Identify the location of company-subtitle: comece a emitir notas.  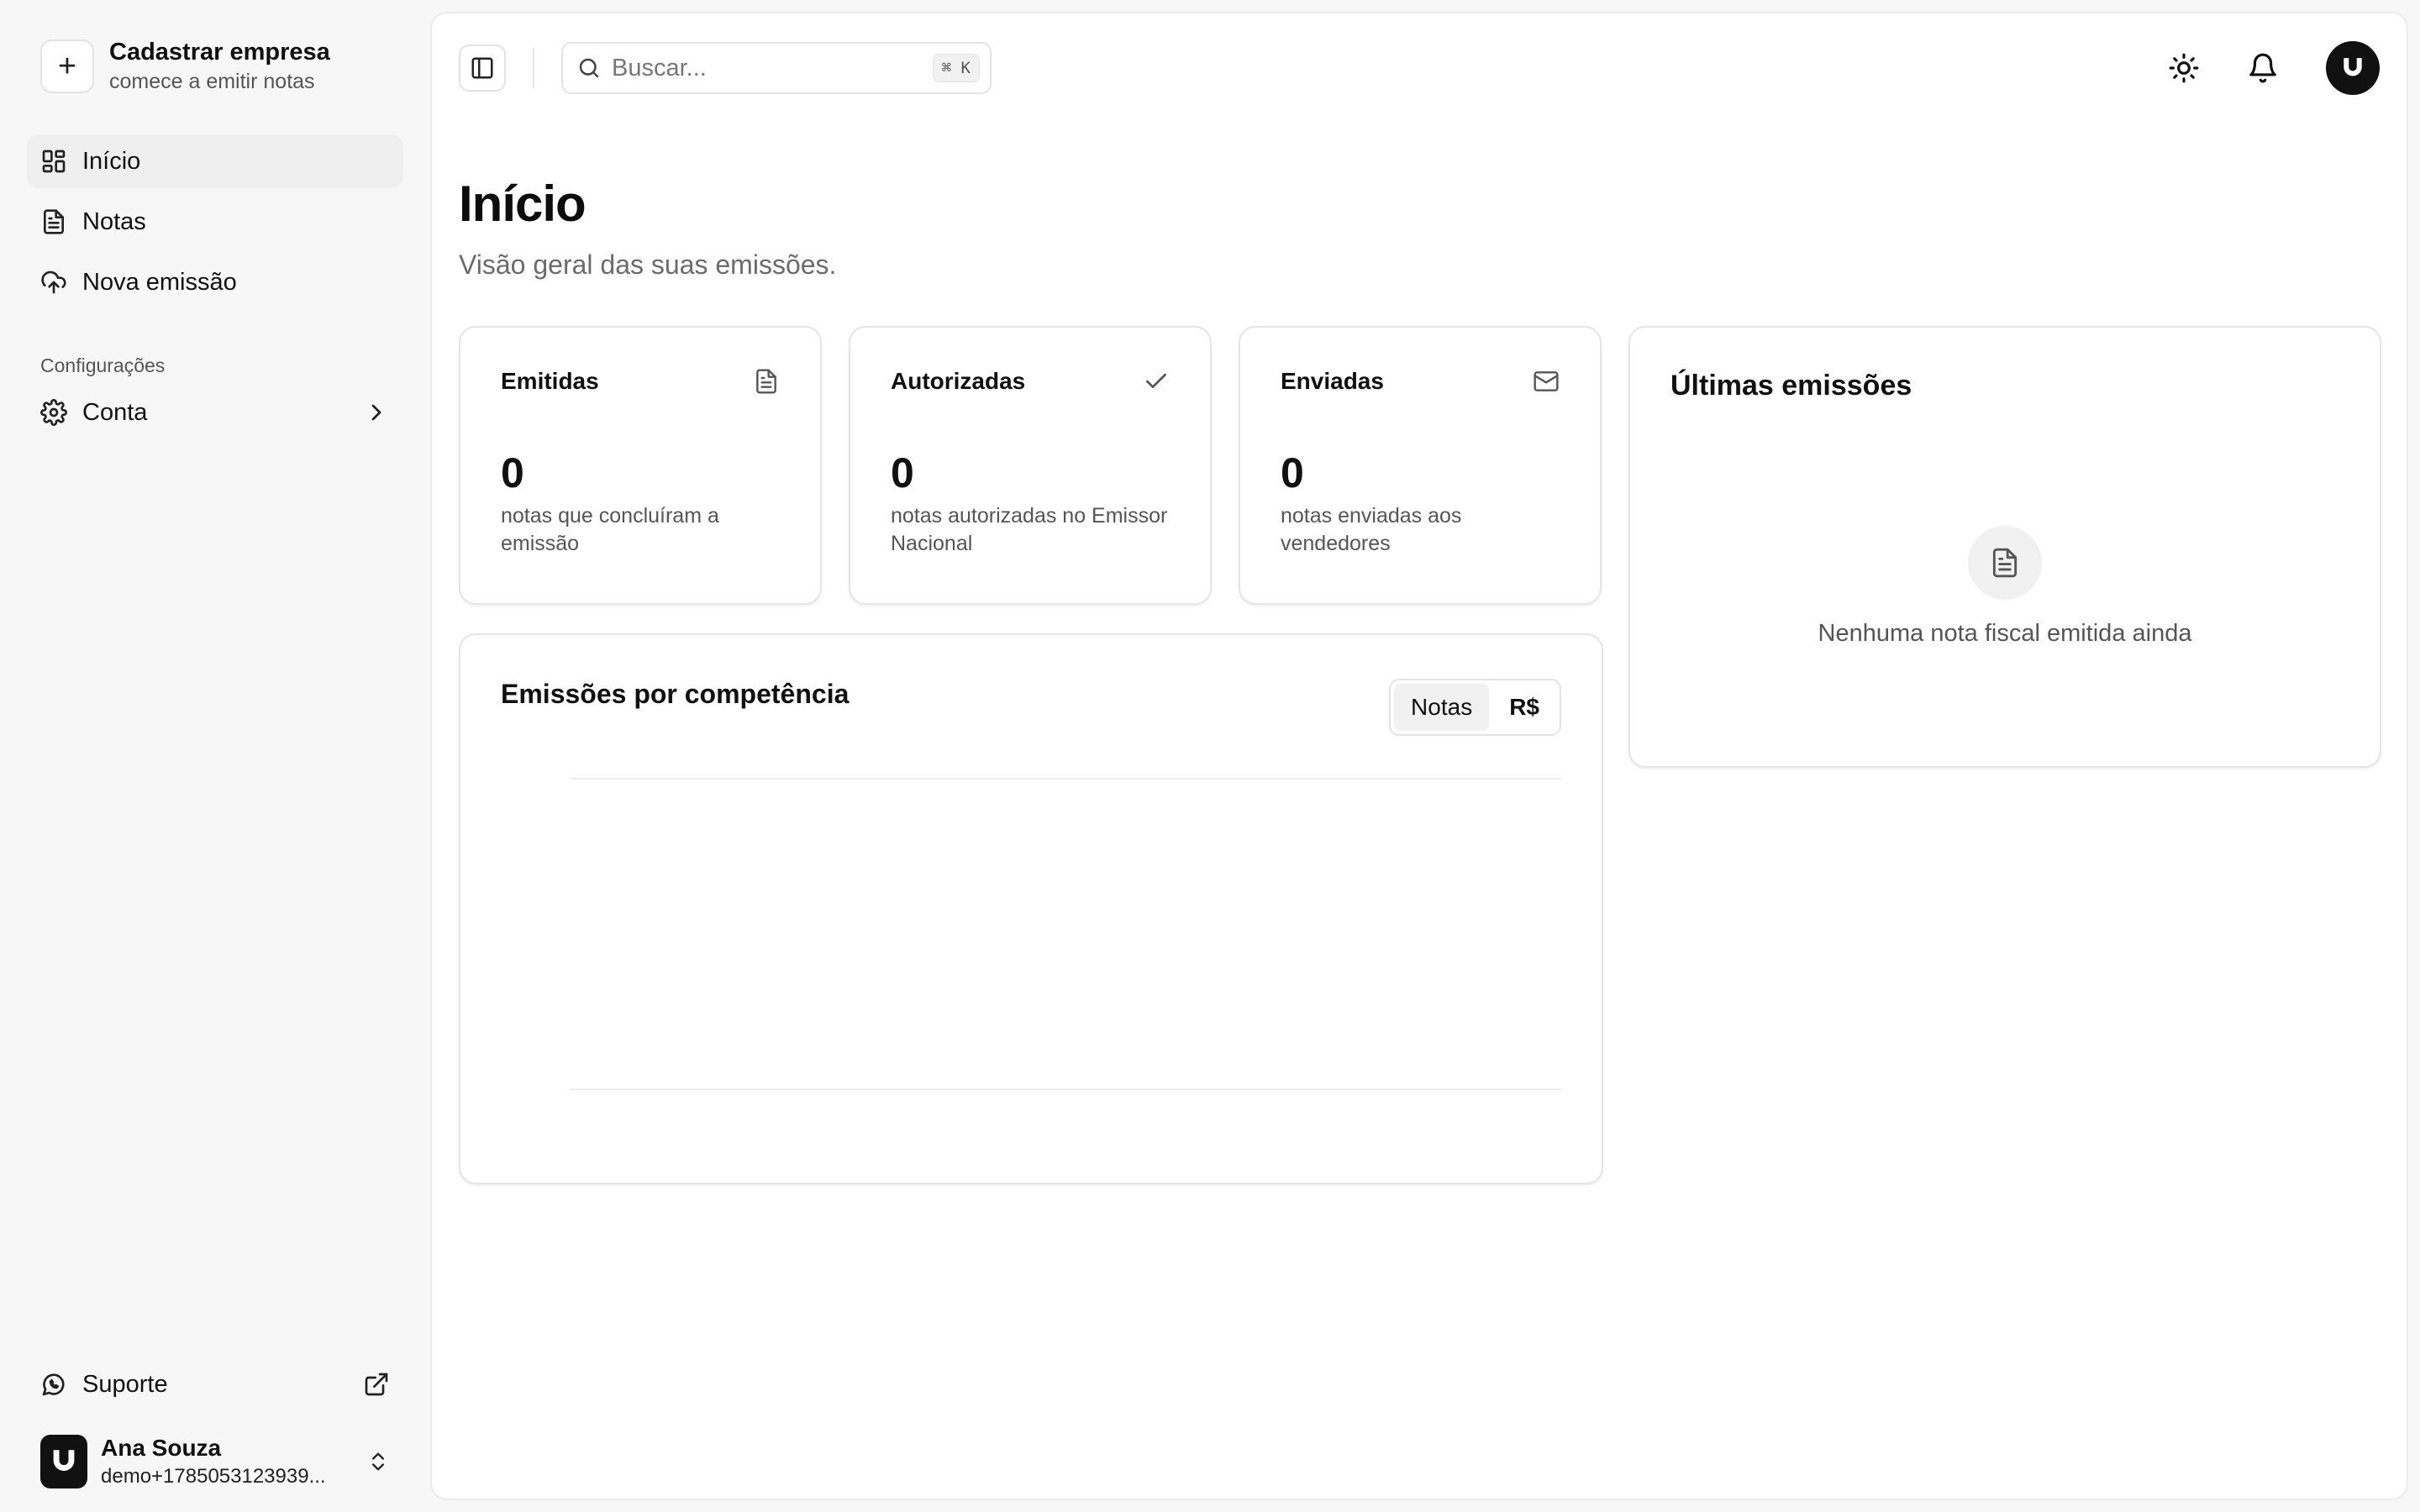
(212, 81).